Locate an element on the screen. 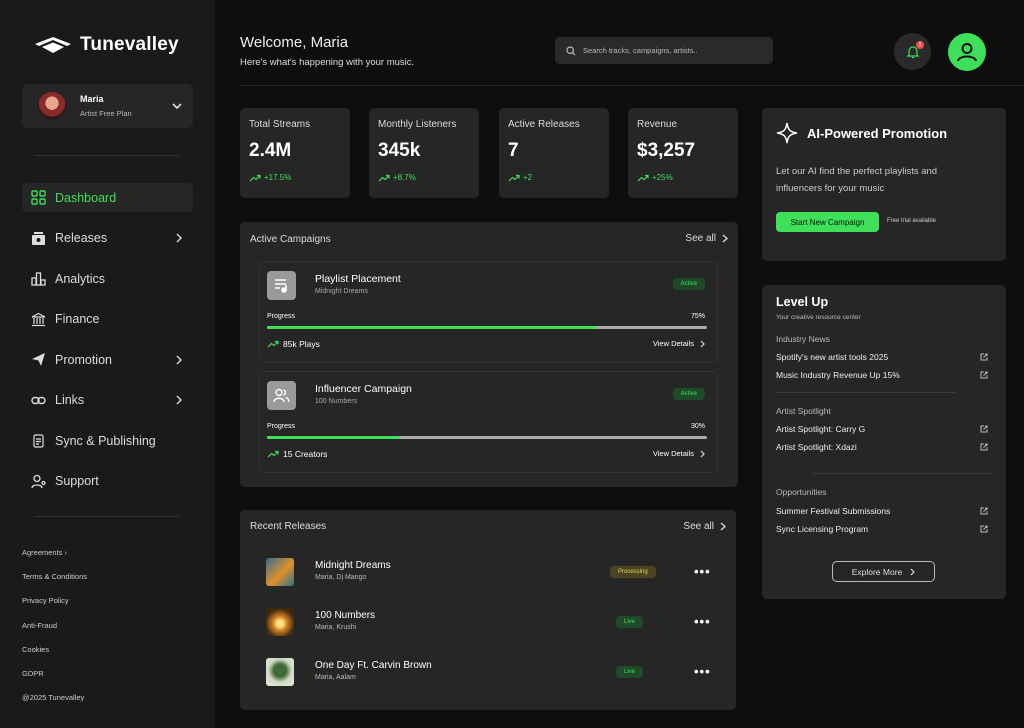 This screenshot has height=728, width=1024. card-title: Level Up is located at coordinates (802, 302).